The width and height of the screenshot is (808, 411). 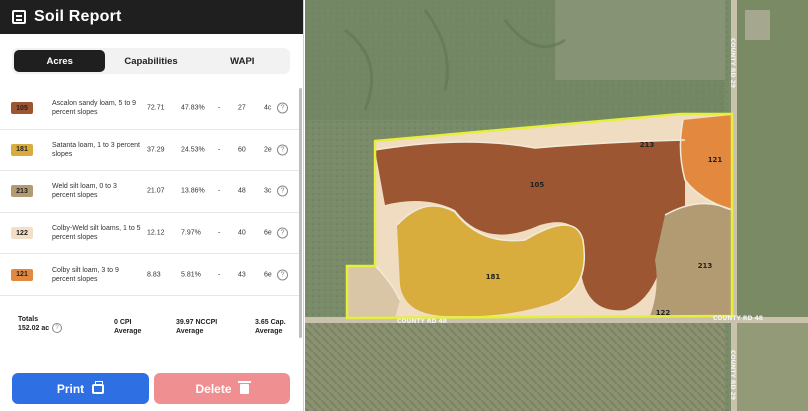 What do you see at coordinates (270, 322) in the screenshot?
I see `cap-value: 3.65 Cap.` at bounding box center [270, 322].